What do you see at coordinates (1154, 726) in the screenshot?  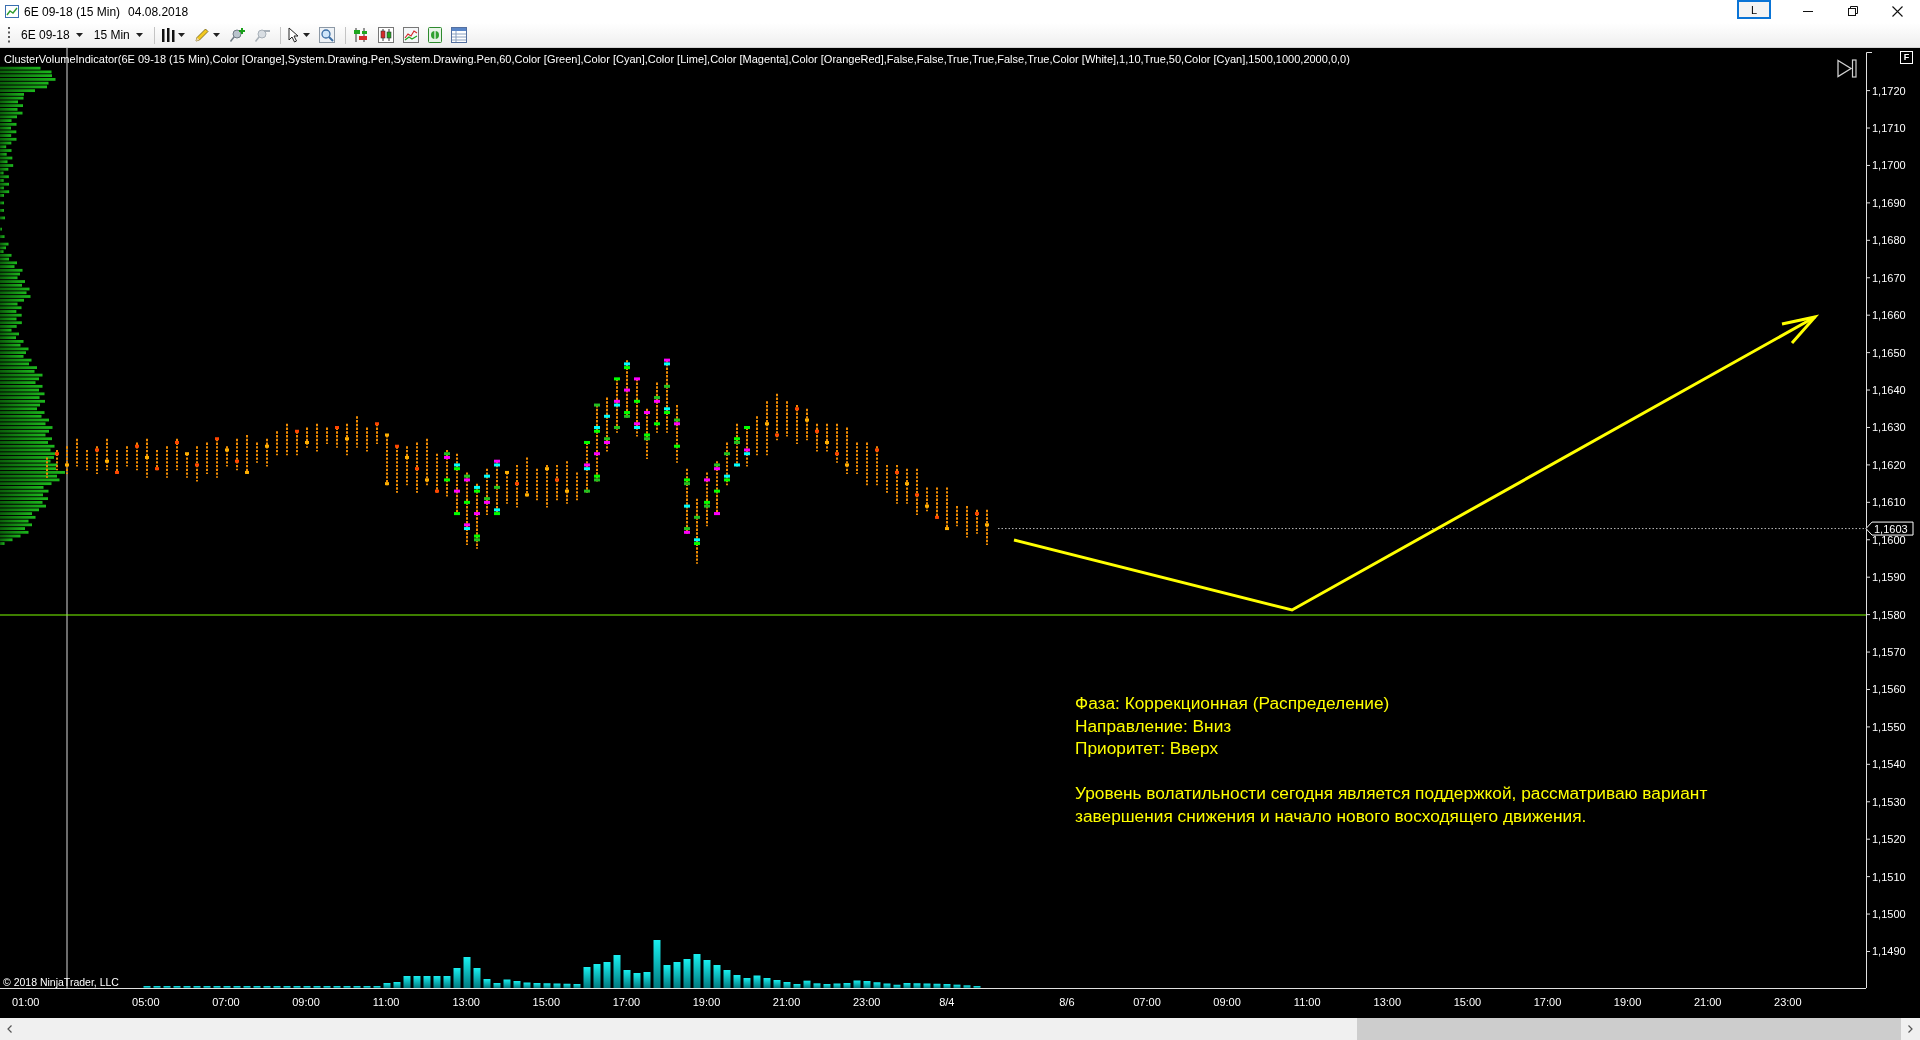 I see `annotation-line: Направление: Вниз` at bounding box center [1154, 726].